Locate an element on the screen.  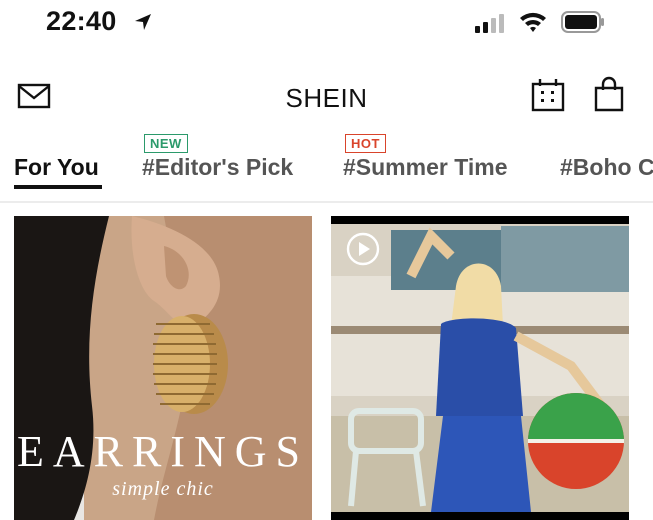
card-subtitle: simple chic is located at coordinates (163, 489).